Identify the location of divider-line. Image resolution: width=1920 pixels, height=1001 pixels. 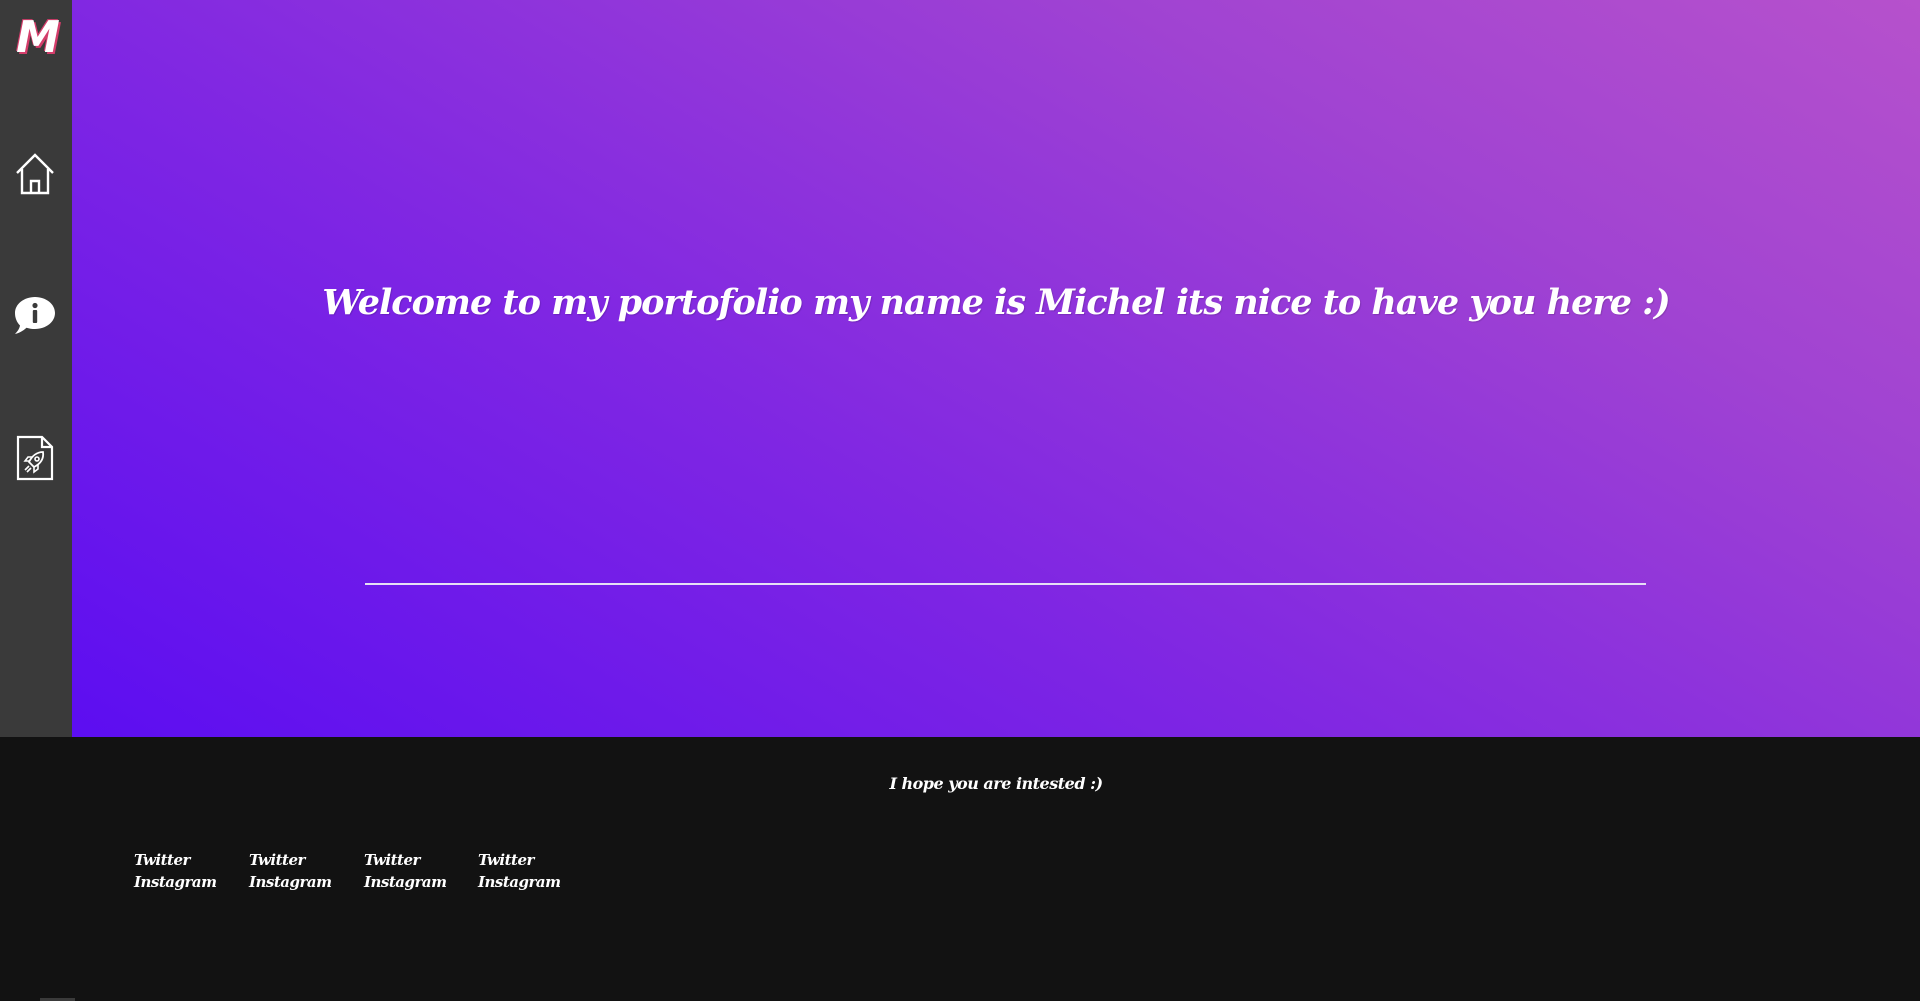
(1005, 584).